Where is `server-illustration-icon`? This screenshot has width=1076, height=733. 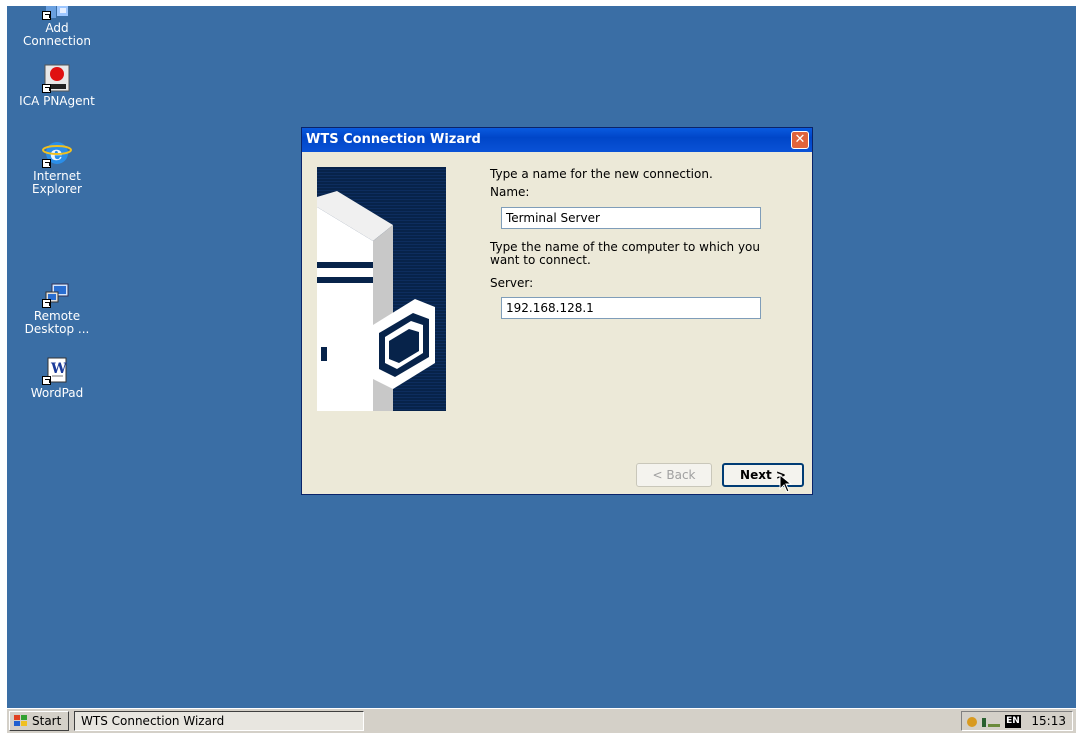
server-illustration-icon is located at coordinates (376, 301).